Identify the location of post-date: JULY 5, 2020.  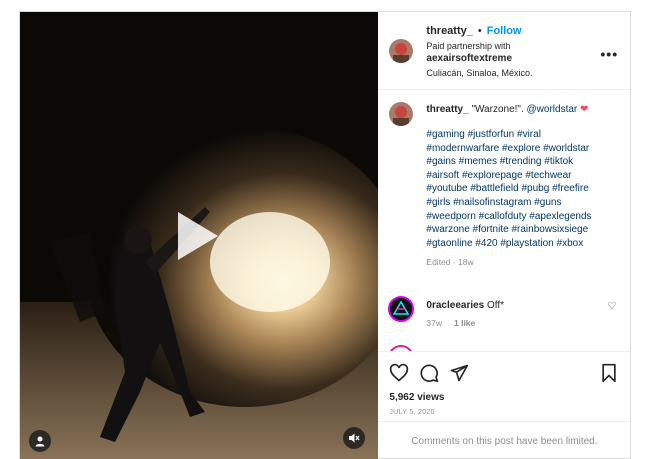
(412, 412).